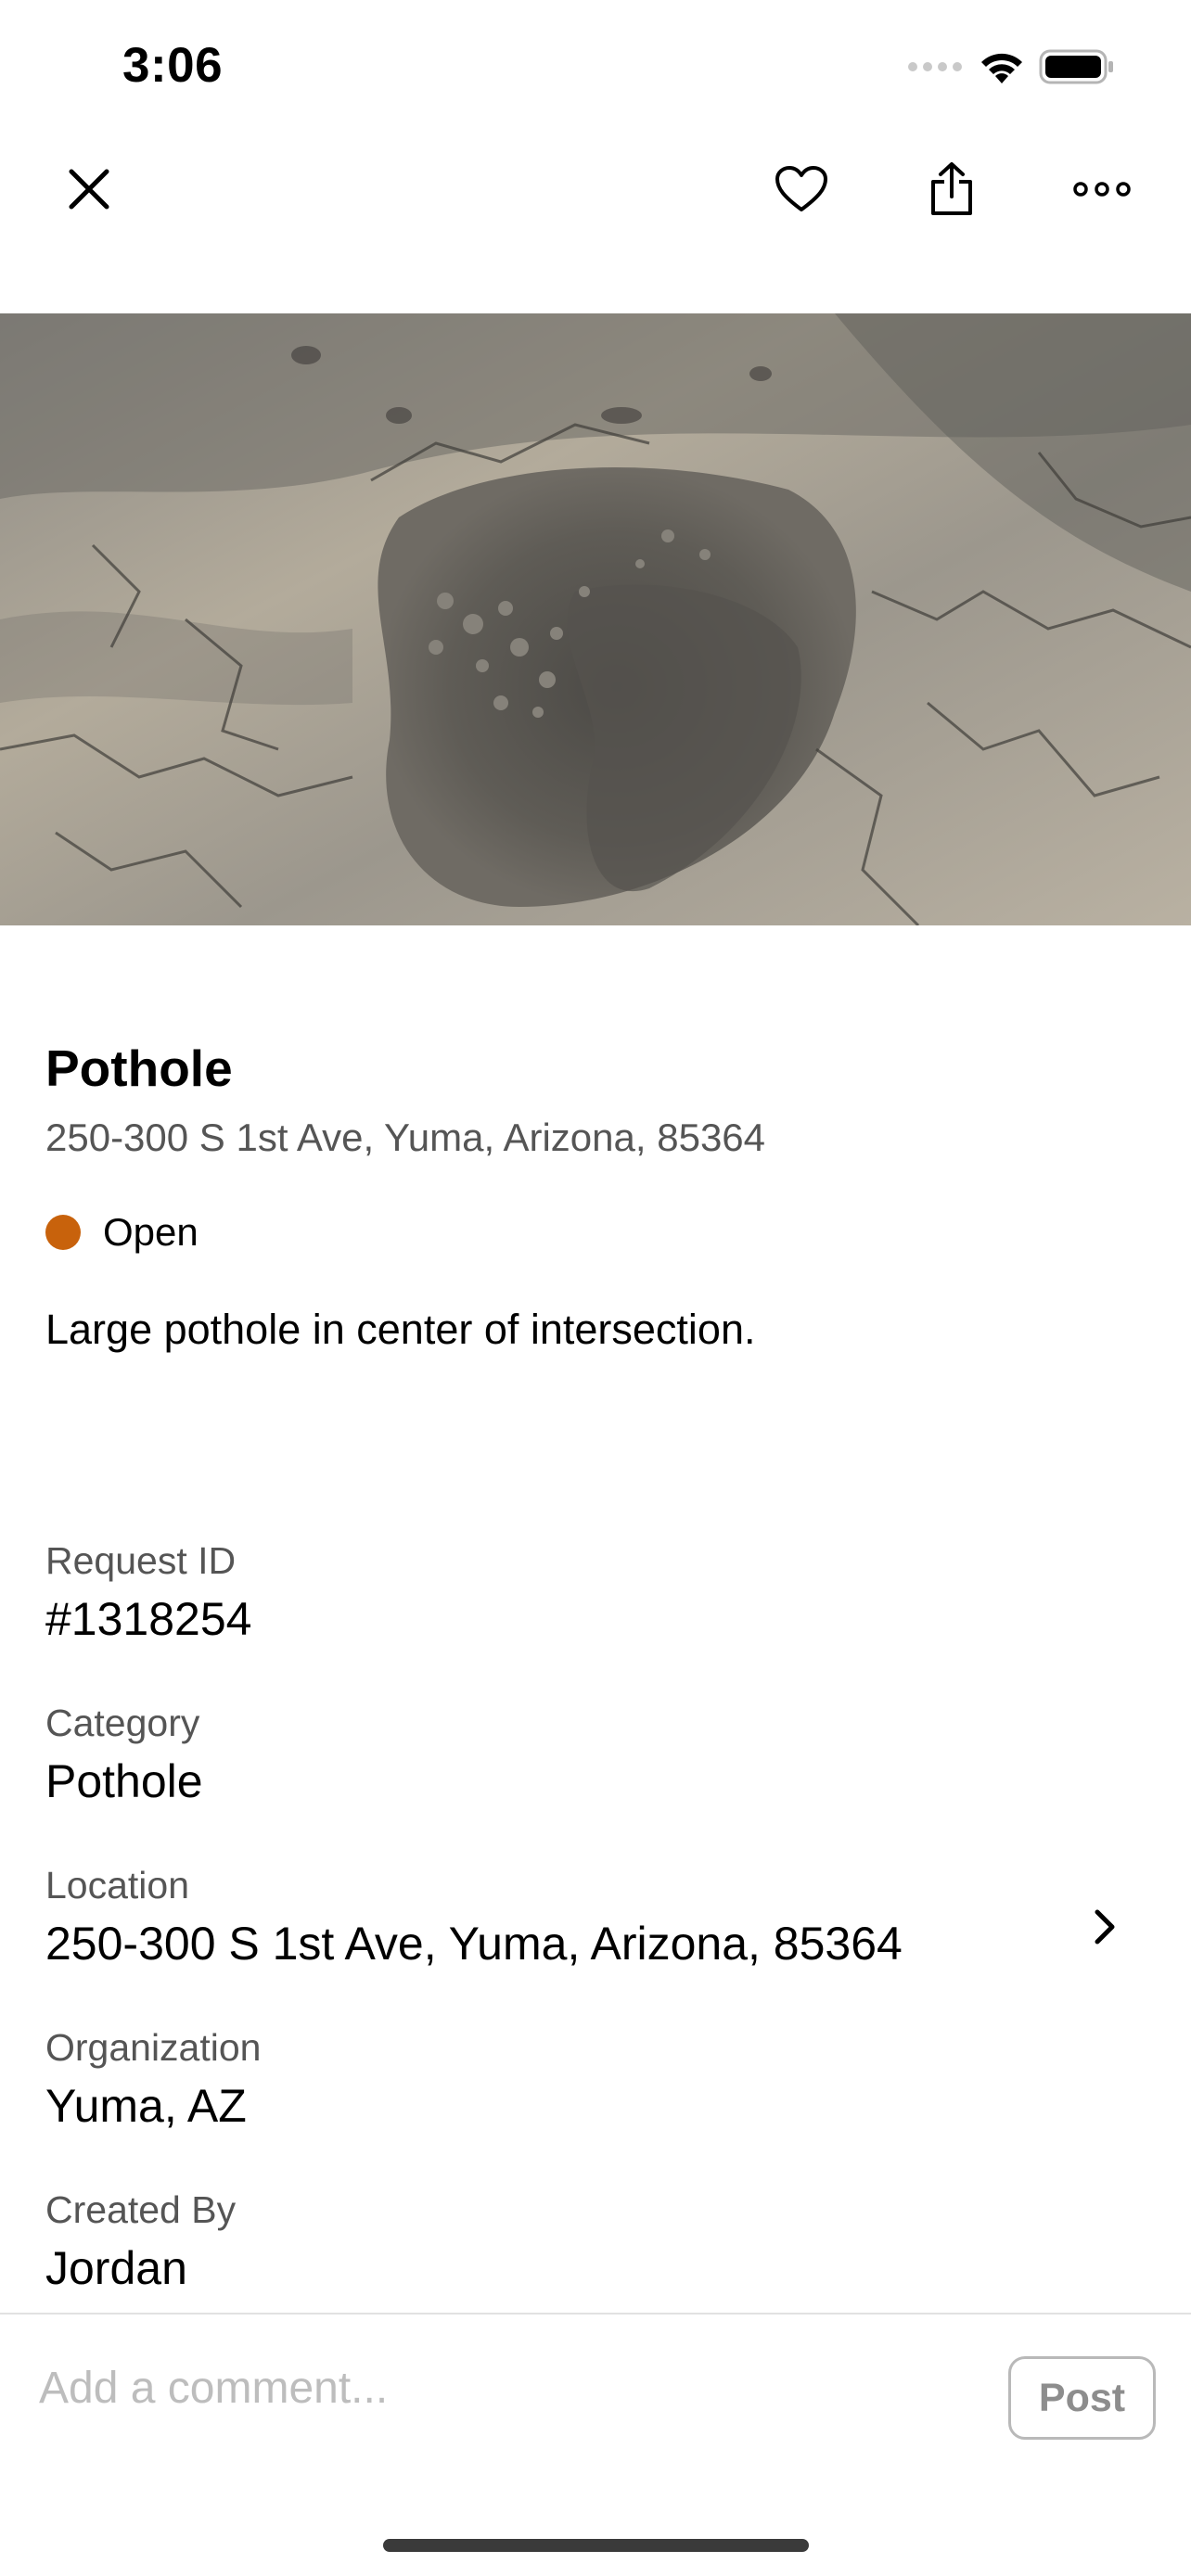  What do you see at coordinates (141, 2209) in the screenshot?
I see `detail-label: Created By` at bounding box center [141, 2209].